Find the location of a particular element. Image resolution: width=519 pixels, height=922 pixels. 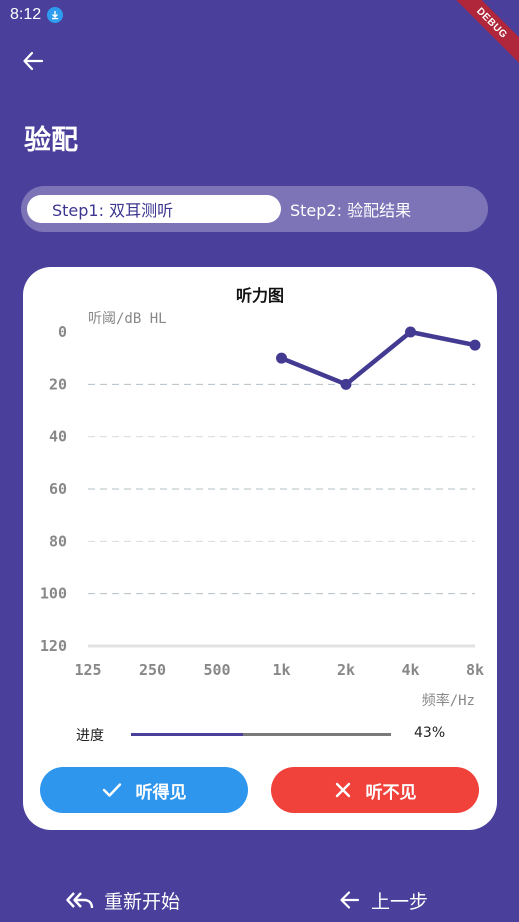

status-time: 8:12 is located at coordinates (26, 14).